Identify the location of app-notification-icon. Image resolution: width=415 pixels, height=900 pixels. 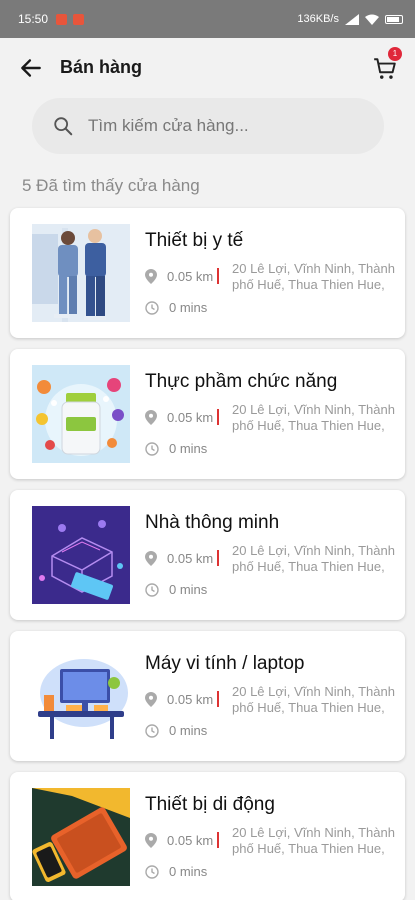
(79, 19).